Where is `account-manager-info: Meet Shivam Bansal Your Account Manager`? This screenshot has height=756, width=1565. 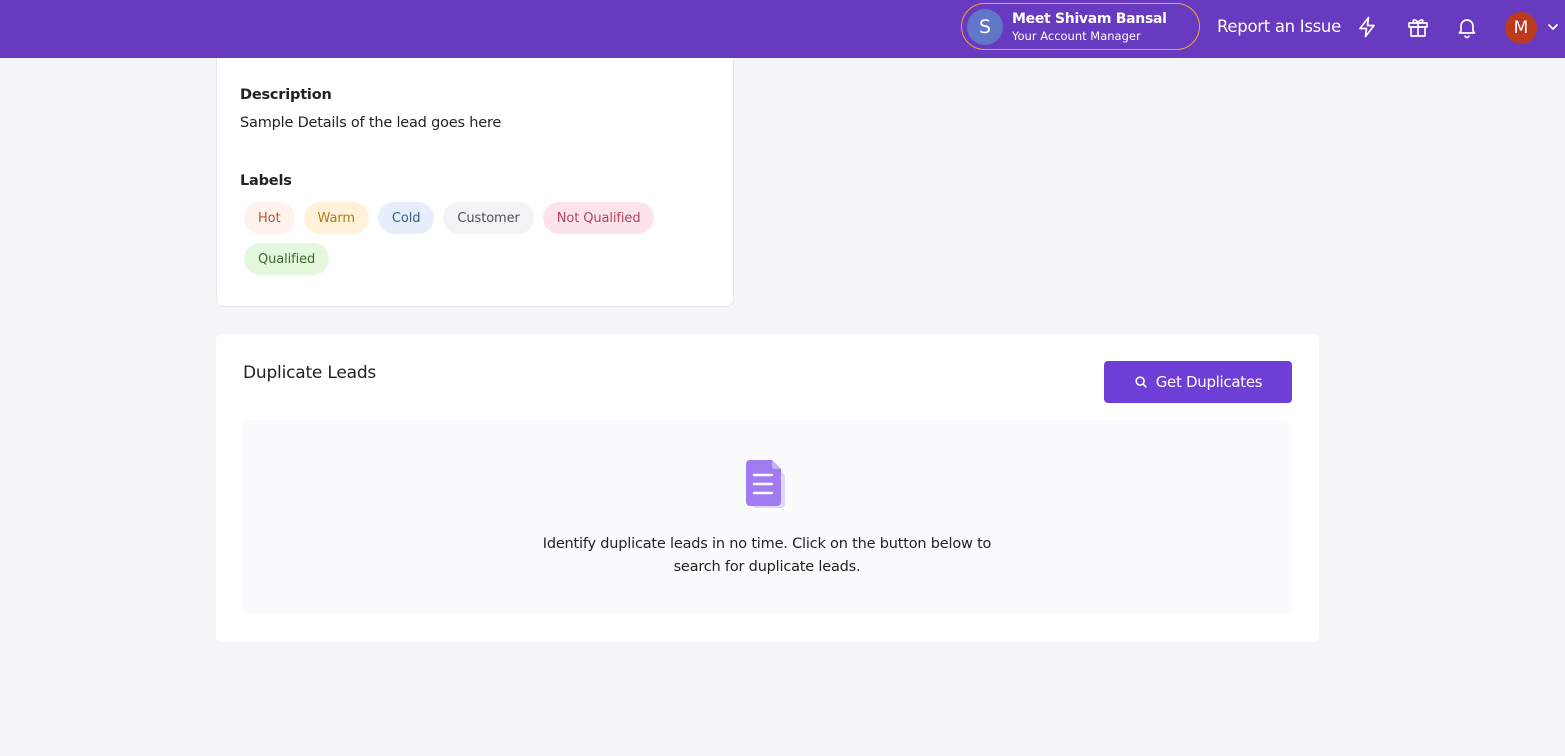
account-manager-info: Meet Shivam Bansal Your Account Manager is located at coordinates (1089, 27).